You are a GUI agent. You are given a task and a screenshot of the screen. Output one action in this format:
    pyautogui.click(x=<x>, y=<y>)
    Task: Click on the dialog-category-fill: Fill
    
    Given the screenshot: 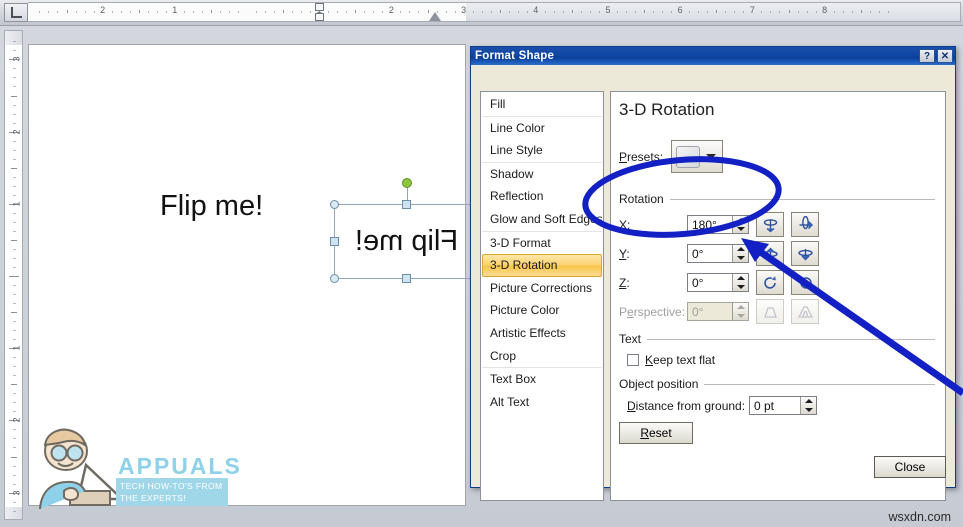 What is the action you would take?
    pyautogui.click(x=542, y=104)
    